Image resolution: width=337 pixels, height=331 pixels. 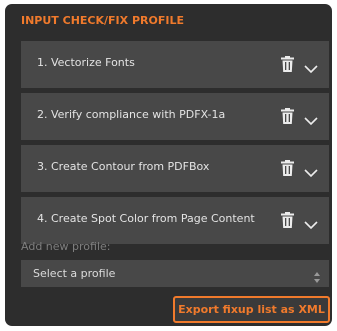 I want to click on profile-item: 3. Create Contour from PDFBox, so click(x=175, y=168).